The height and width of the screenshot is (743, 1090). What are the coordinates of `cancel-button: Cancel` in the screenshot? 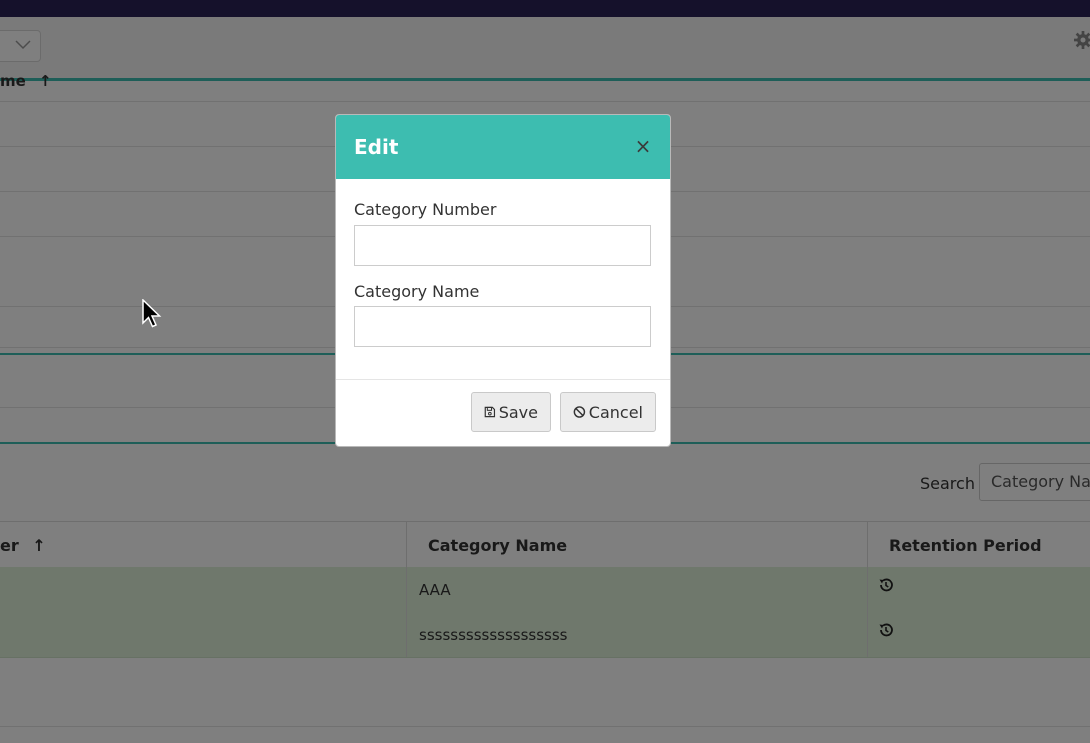 It's located at (608, 412).